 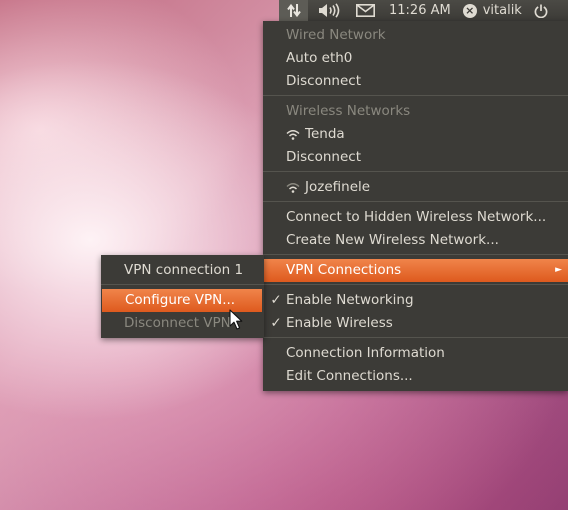 I want to click on user-status-icon: ×, so click(x=469, y=10).